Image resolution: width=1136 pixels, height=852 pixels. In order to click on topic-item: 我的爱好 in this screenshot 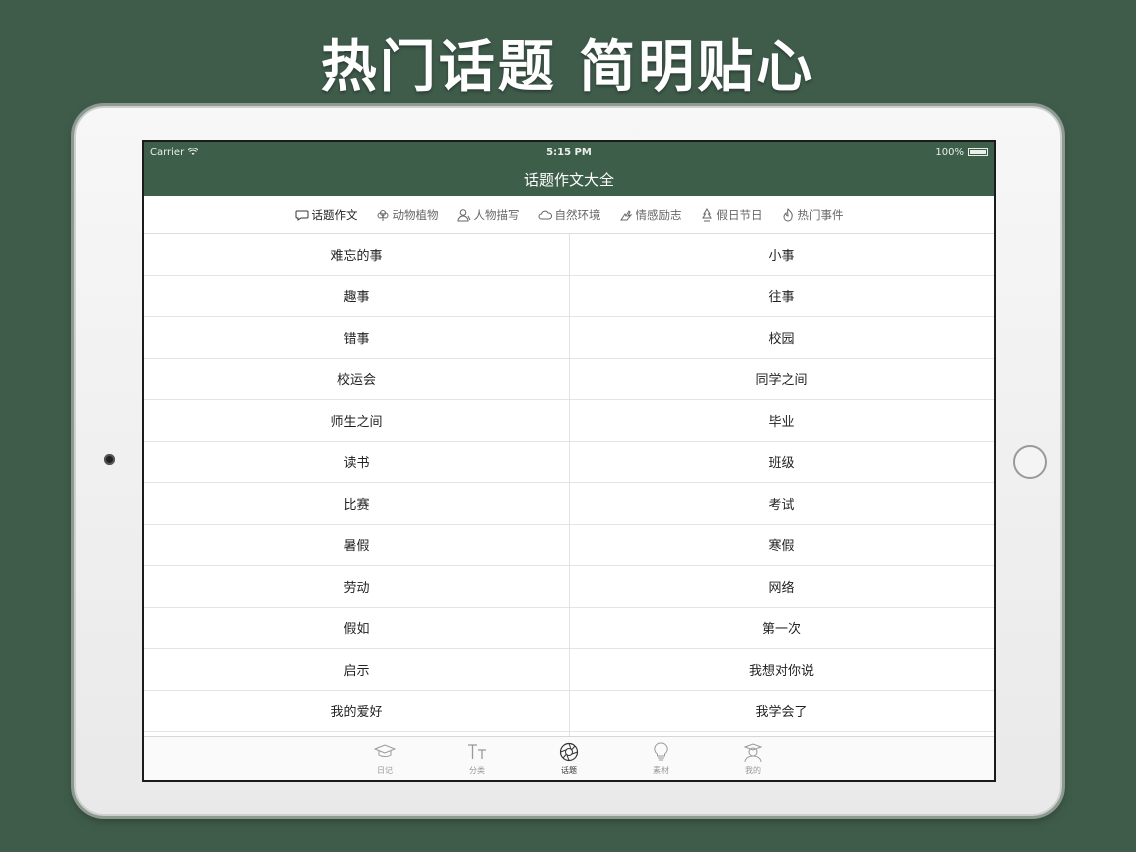, I will do `click(356, 711)`.